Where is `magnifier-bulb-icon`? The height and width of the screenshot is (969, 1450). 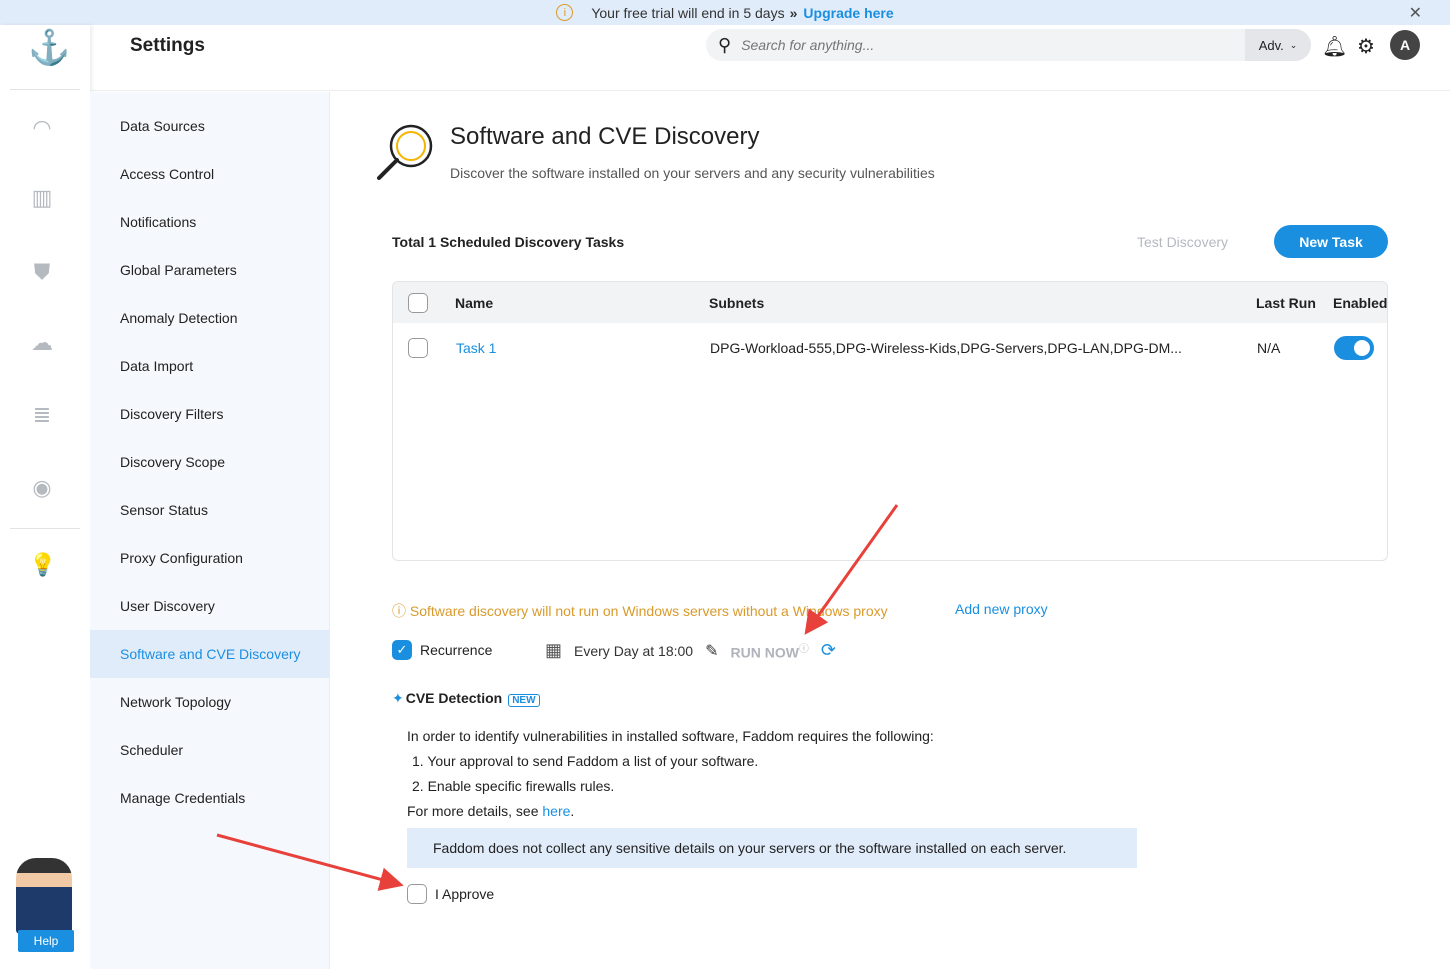
magnifier-bulb-icon is located at coordinates (405, 152).